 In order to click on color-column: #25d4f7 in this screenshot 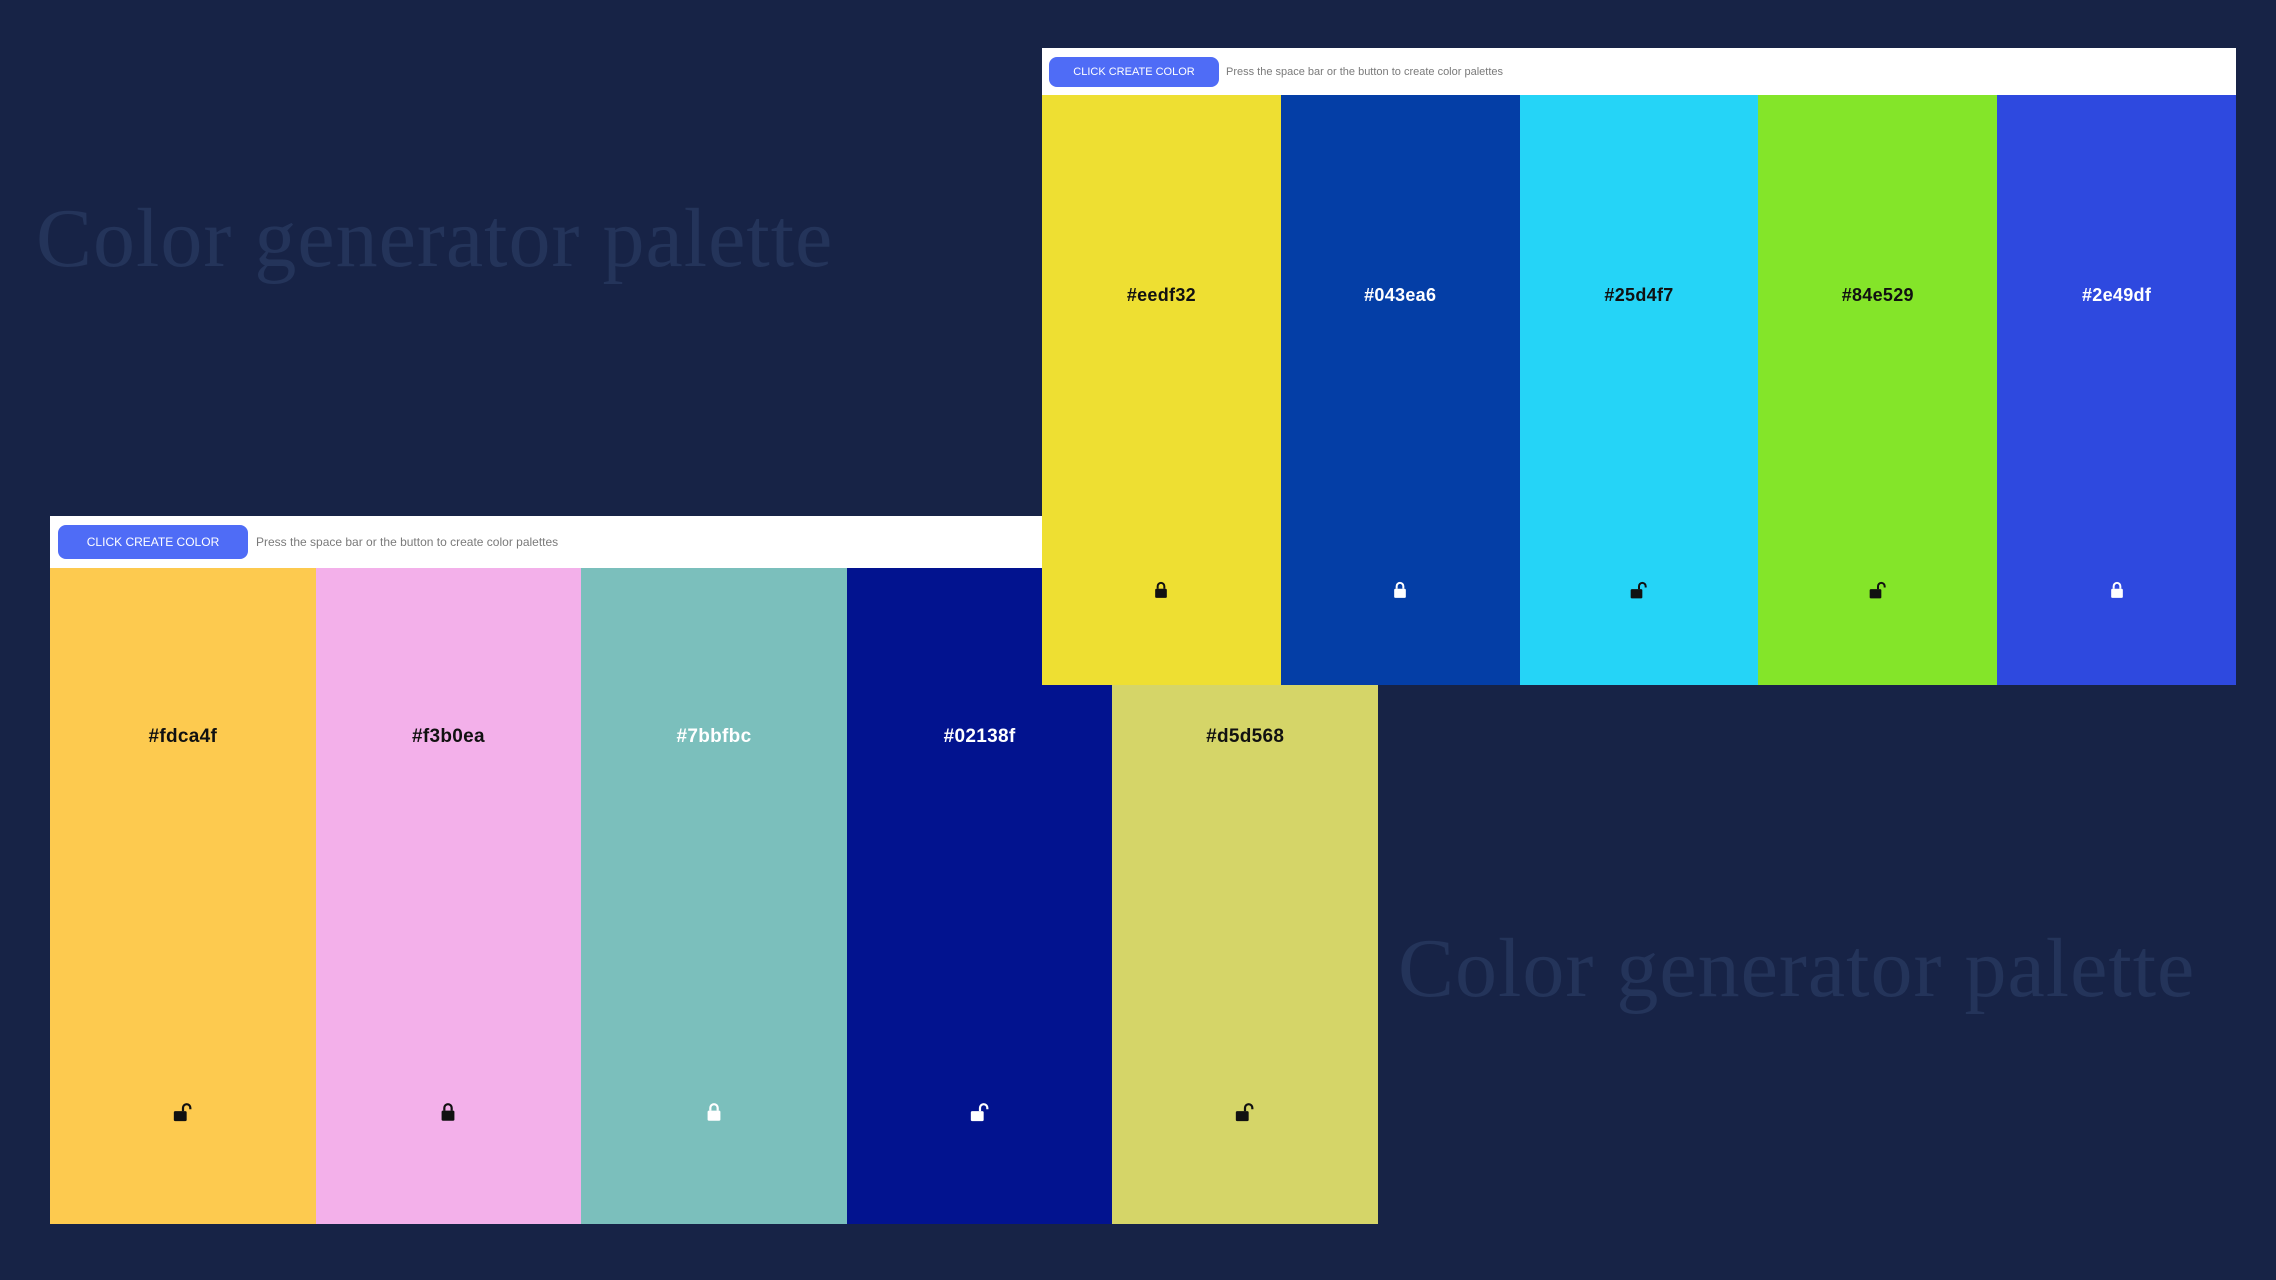, I will do `click(1639, 390)`.